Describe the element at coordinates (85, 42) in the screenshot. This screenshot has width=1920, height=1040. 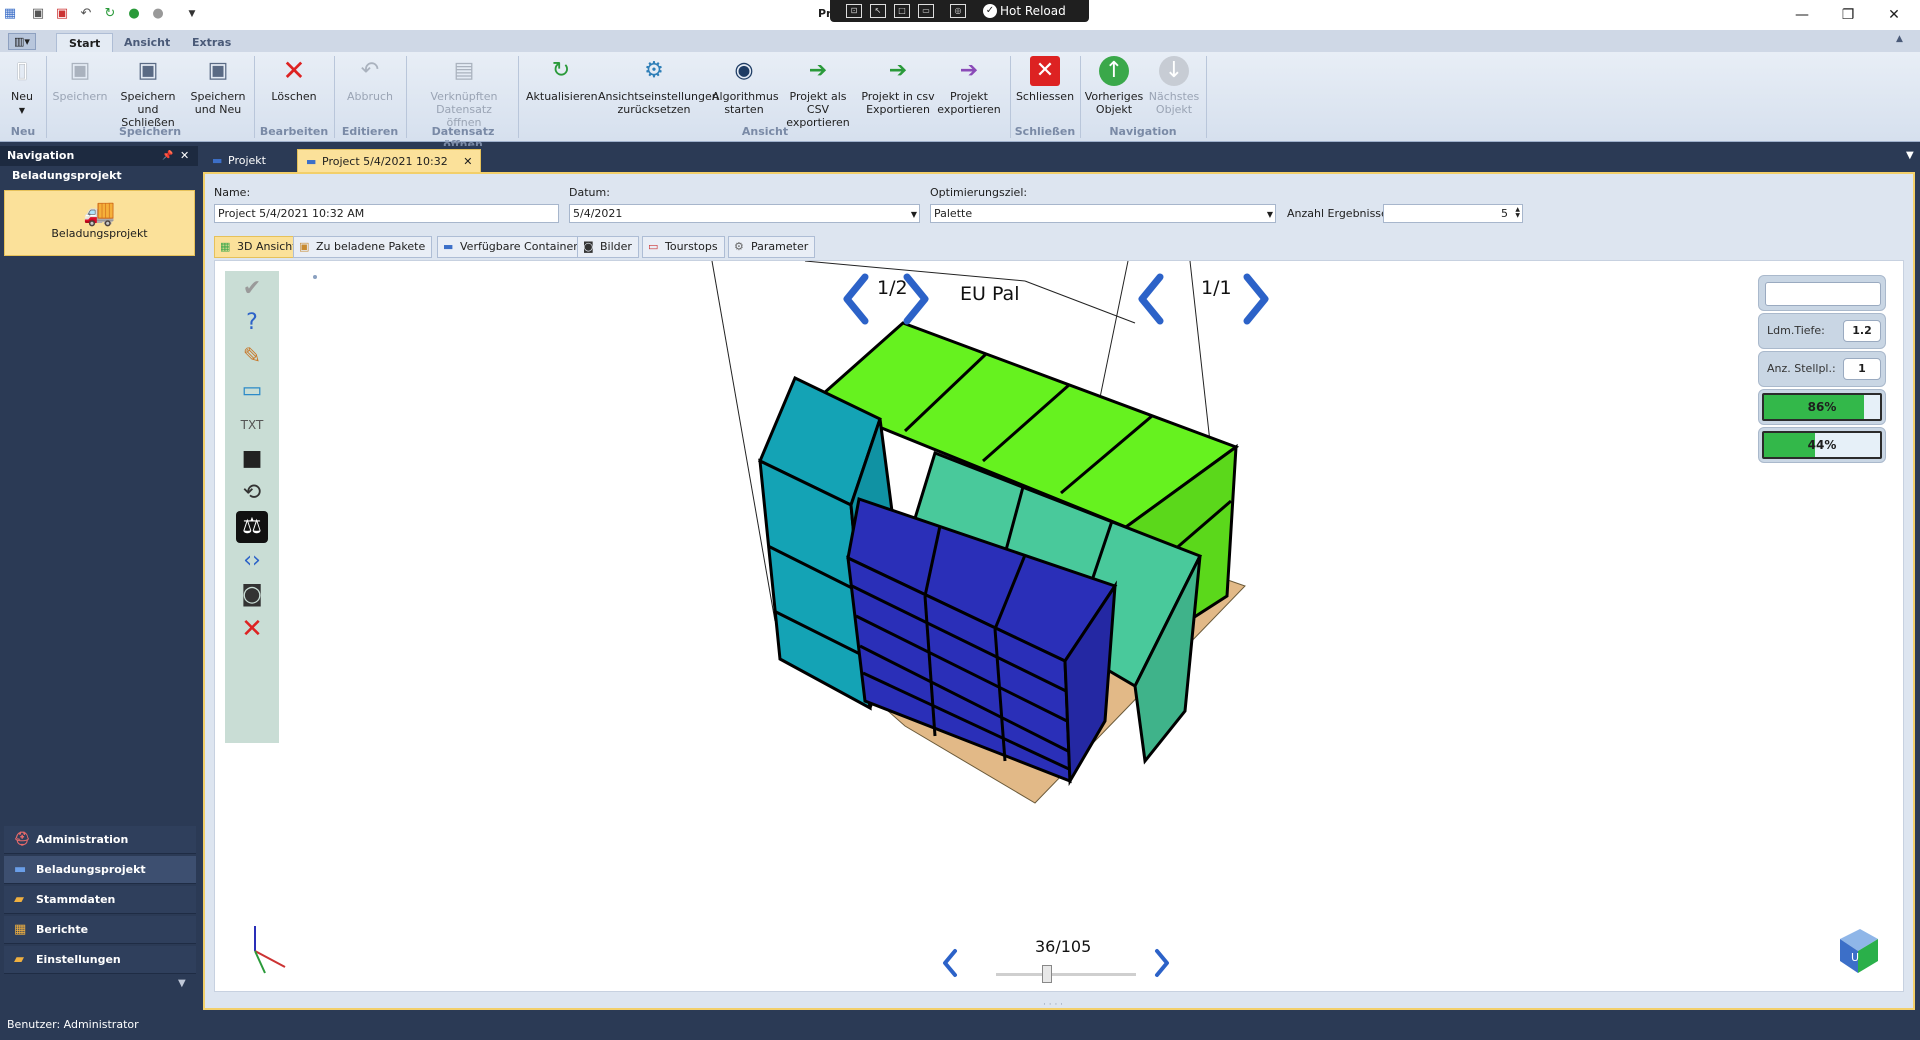
I see `tab-start: Start` at that location.